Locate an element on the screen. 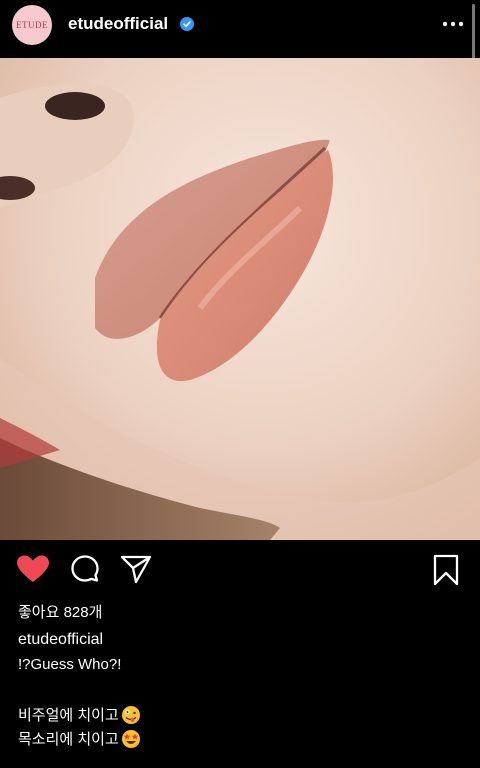  bookmark-icon is located at coordinates (446, 570).